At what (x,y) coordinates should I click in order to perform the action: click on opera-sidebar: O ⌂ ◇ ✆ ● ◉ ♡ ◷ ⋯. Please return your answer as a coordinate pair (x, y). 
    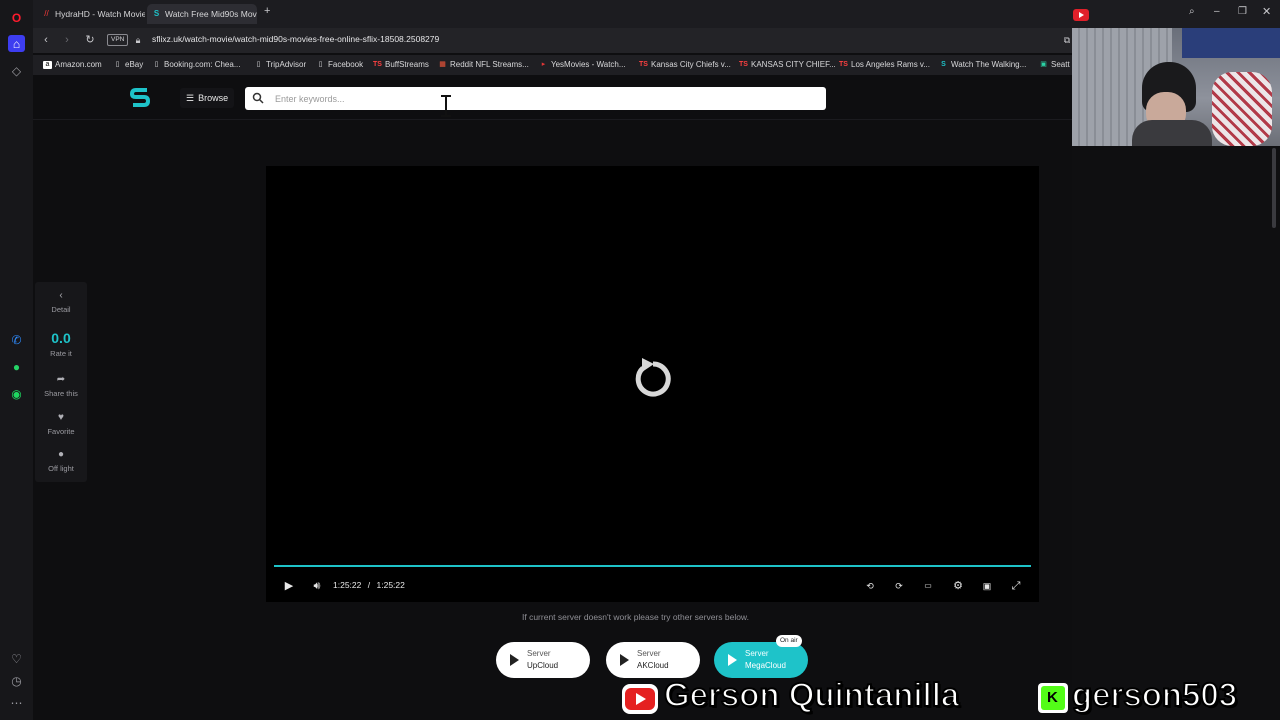
    Looking at the image, I should click on (16, 360).